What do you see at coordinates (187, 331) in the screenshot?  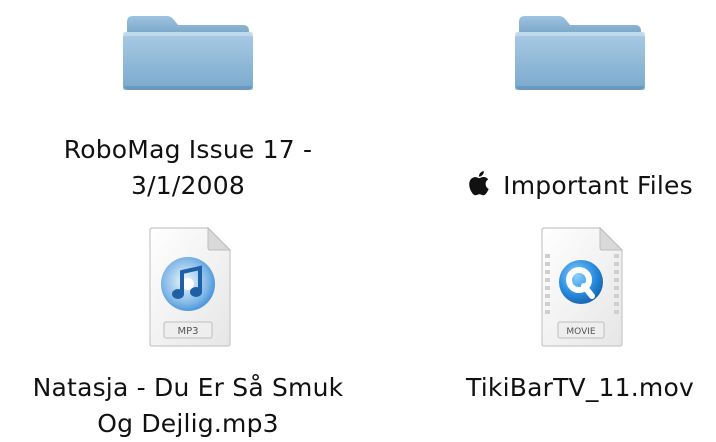 I see `file-type-badge: MP3` at bounding box center [187, 331].